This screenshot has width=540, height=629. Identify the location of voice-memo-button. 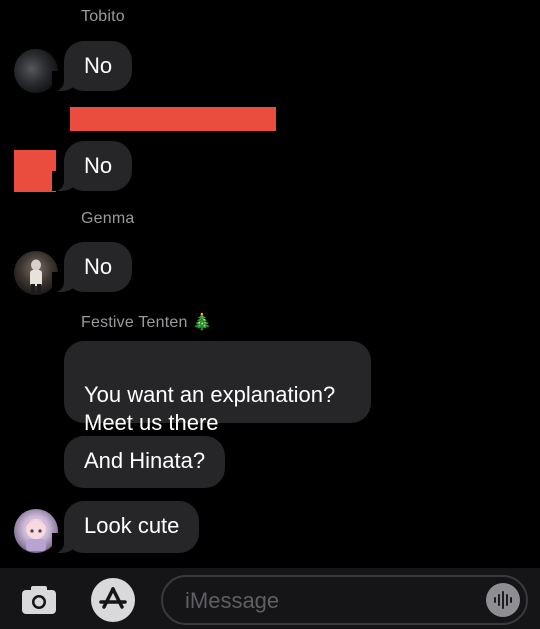
(503, 600).